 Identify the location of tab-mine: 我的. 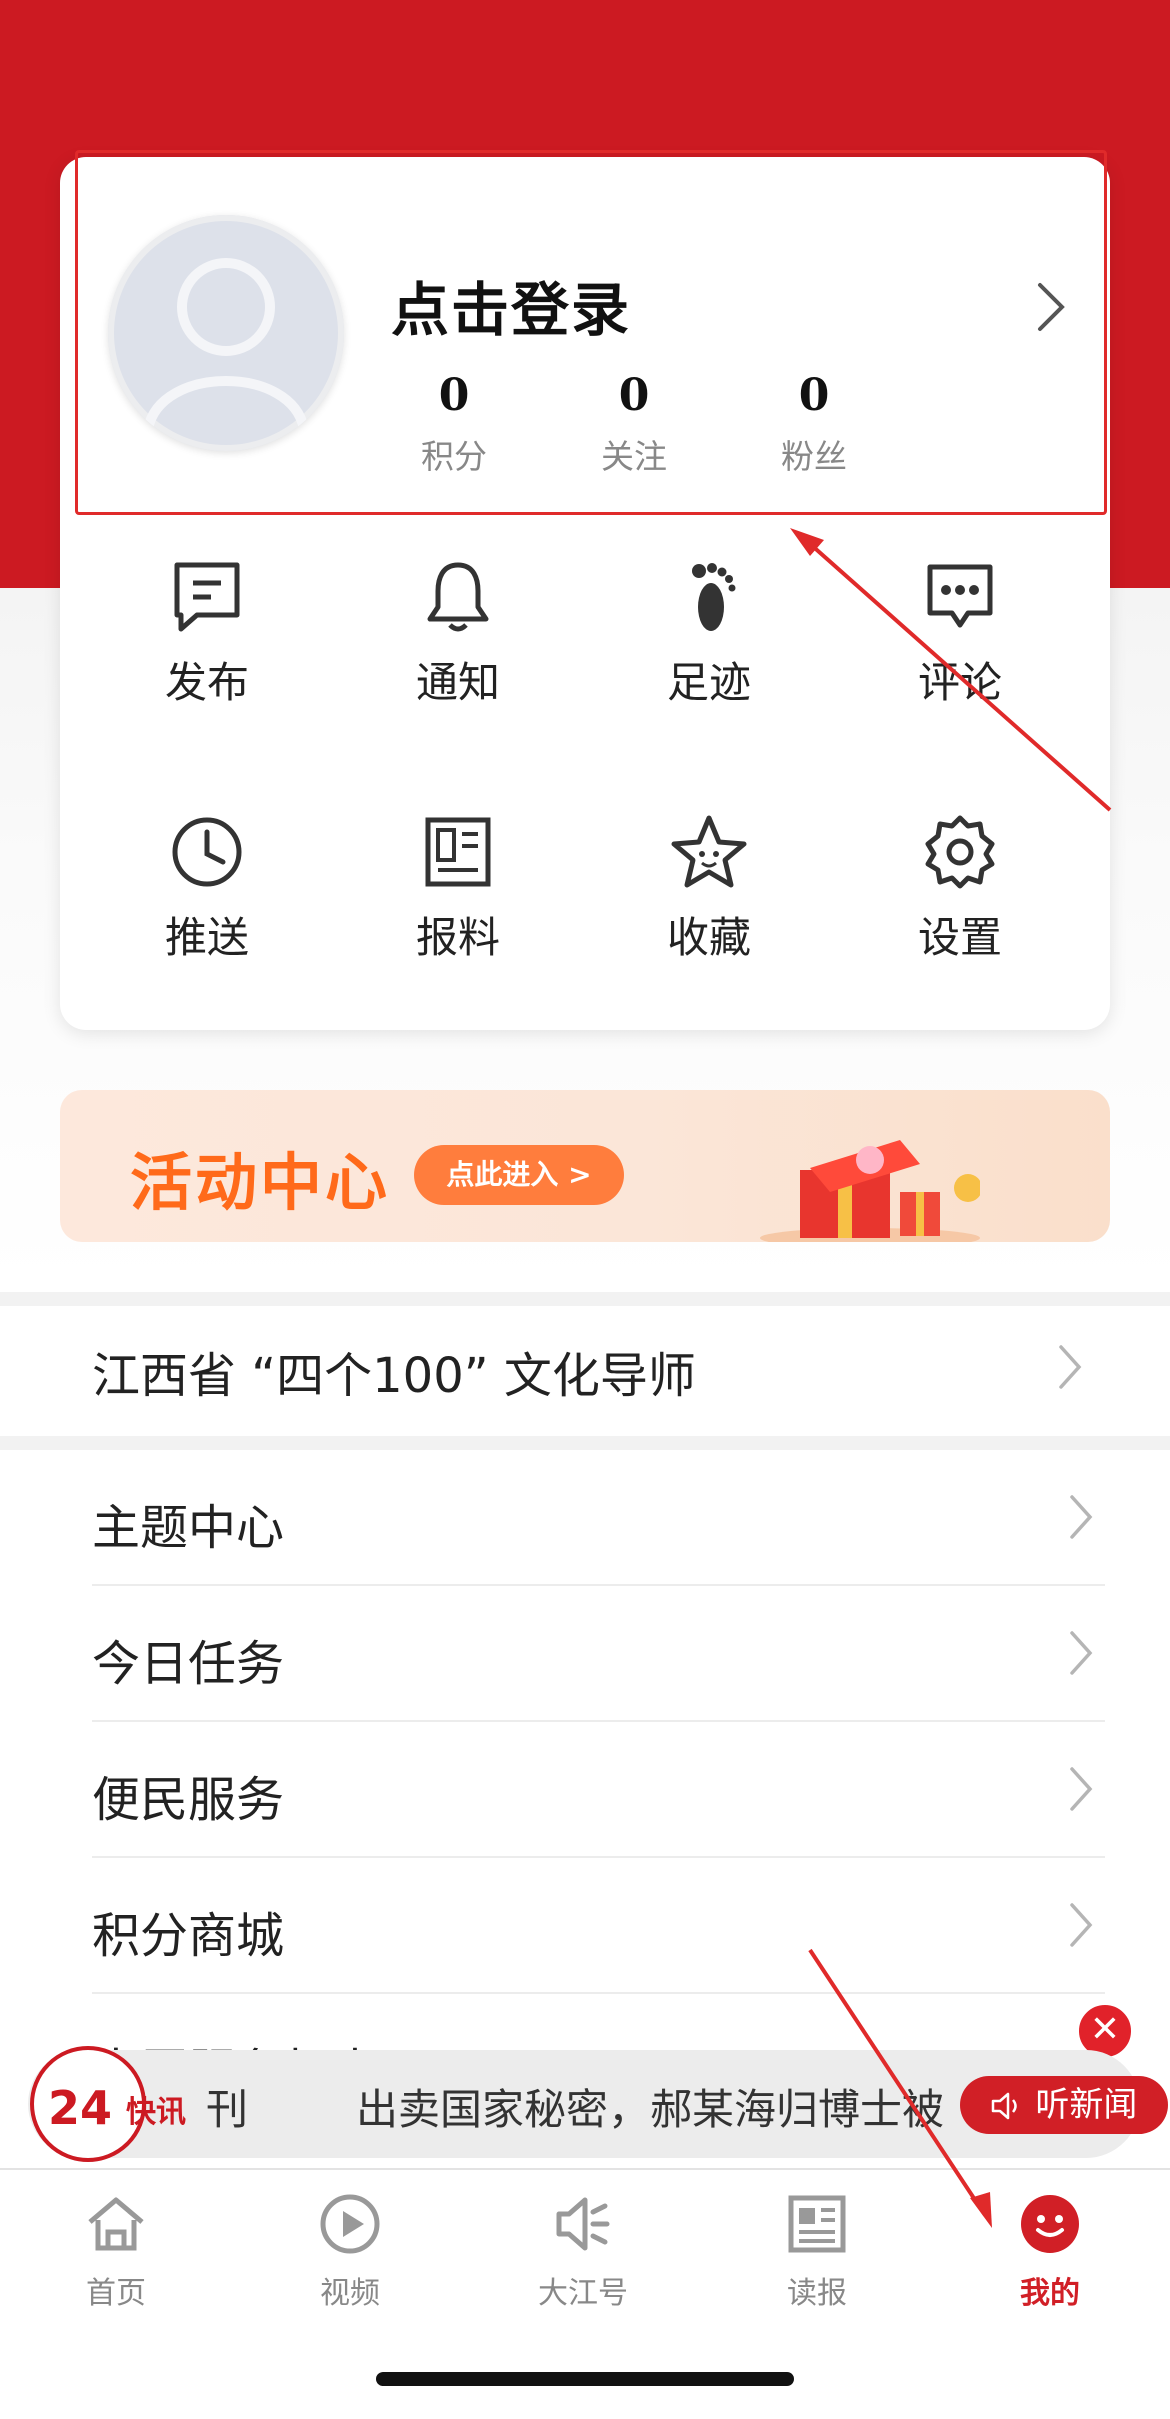
(1050, 2252).